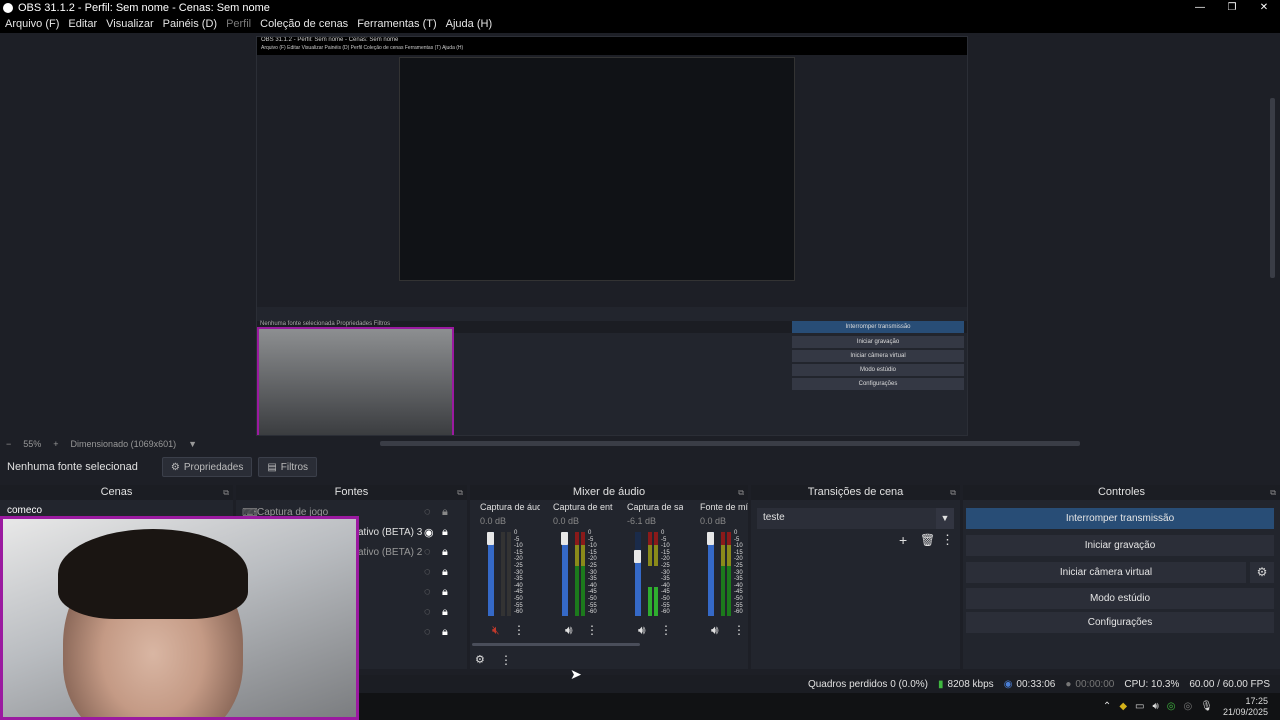 The image size is (1280, 720). Describe the element at coordinates (665, 546) in the screenshot. I see `db-tick-label: -10` at that location.